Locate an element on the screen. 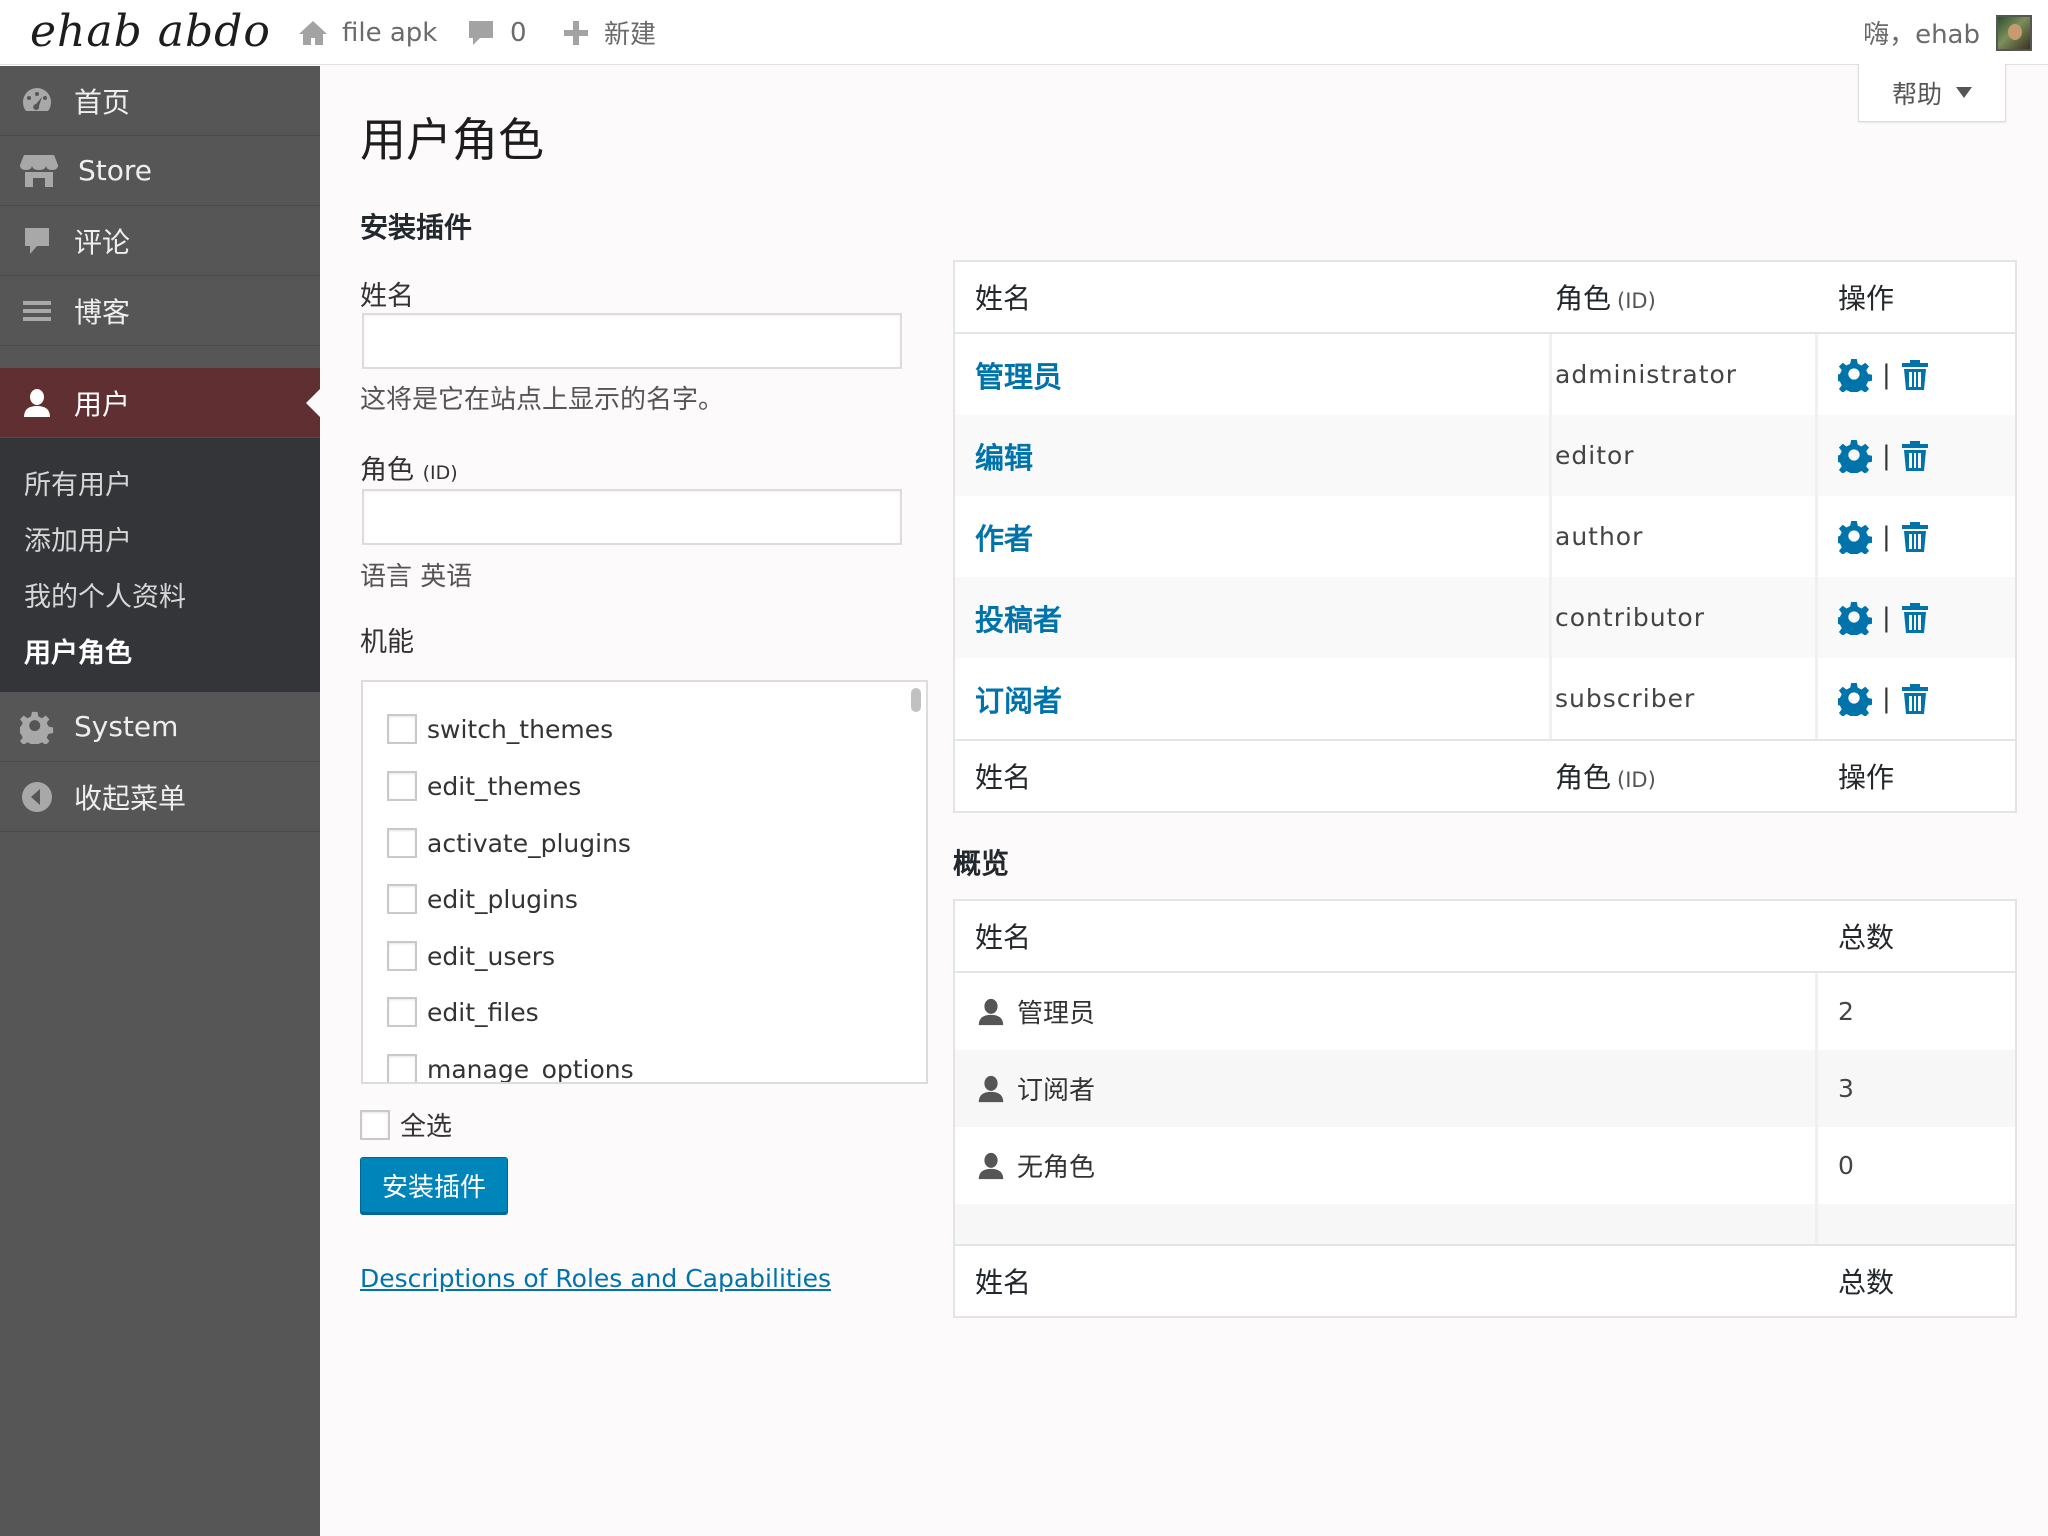 Image resolution: width=2048 pixels, height=1536 pixels. sidebar-item-label: Store is located at coordinates (115, 170).